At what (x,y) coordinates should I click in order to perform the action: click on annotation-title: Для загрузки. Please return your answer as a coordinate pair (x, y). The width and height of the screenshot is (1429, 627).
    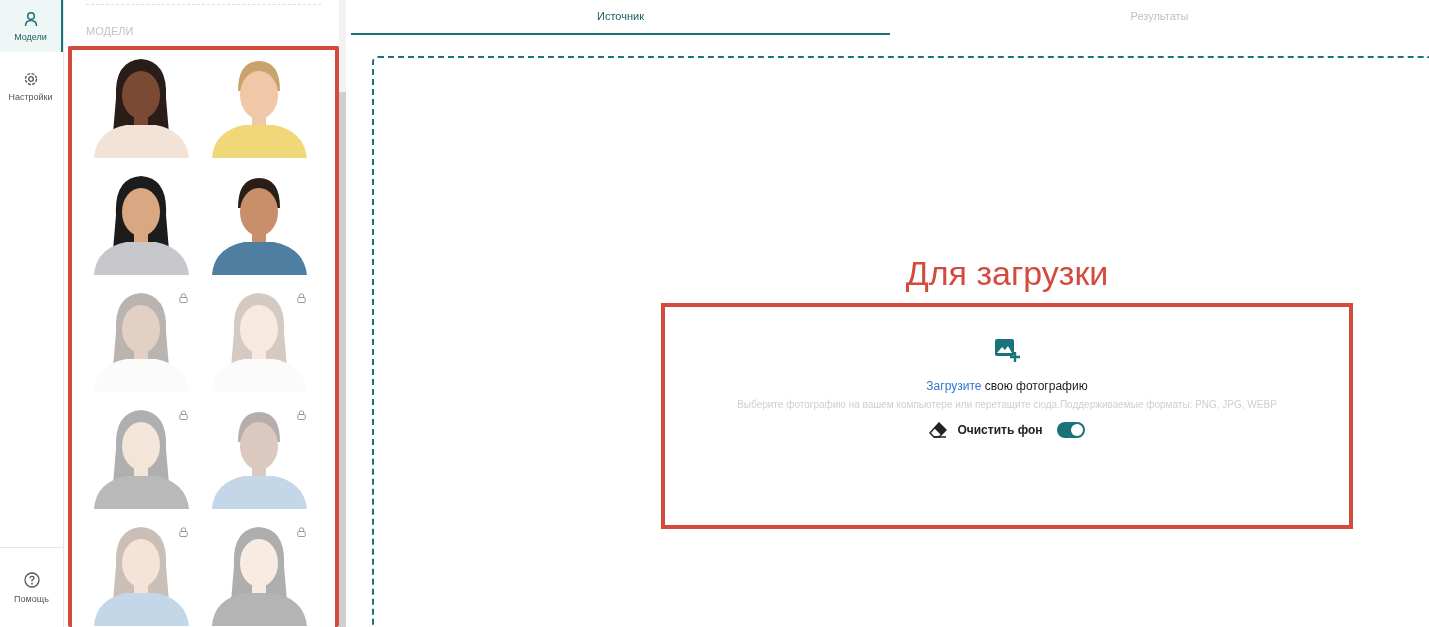
    Looking at the image, I should click on (1007, 273).